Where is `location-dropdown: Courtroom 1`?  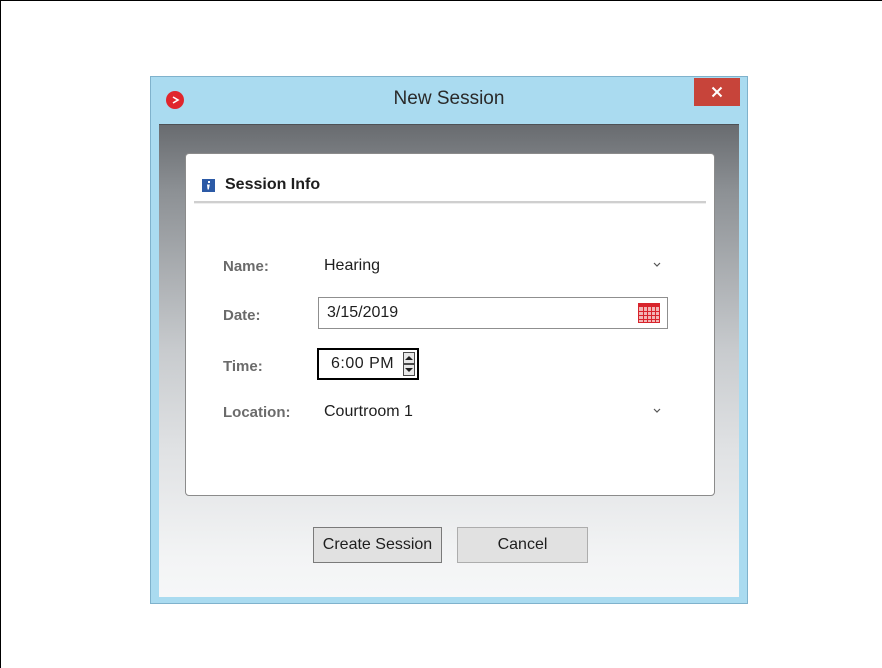 location-dropdown: Courtroom 1 is located at coordinates (491, 412).